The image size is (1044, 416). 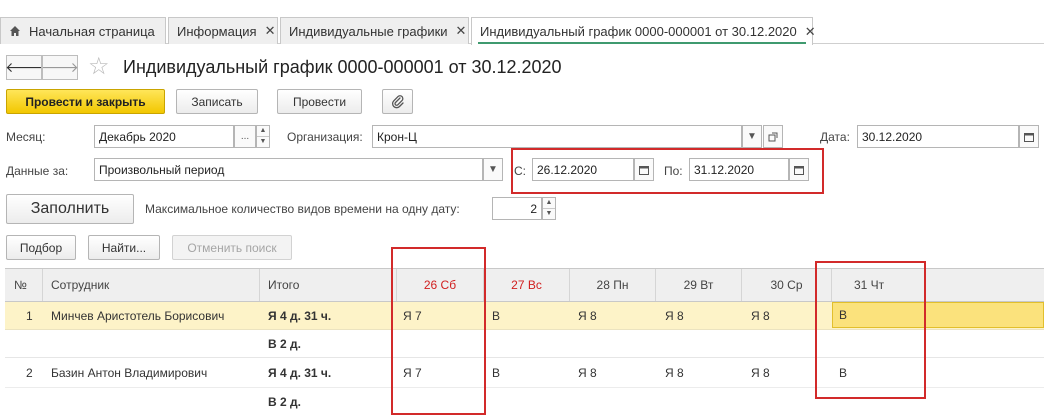 I want to click on month-label: Месяц:, so click(x=26, y=137).